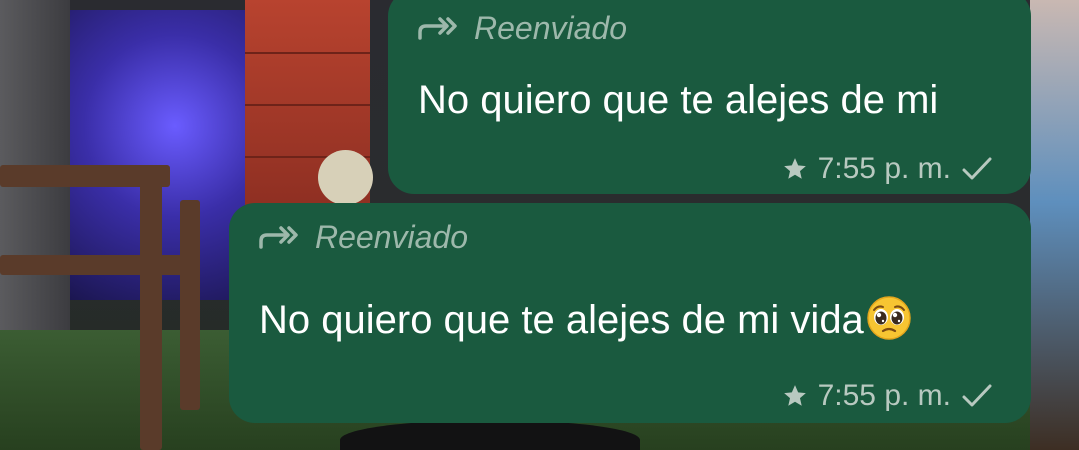 This screenshot has width=1079, height=450. Describe the element at coordinates (889, 318) in the screenshot. I see `pleading-face-emoji-icon` at that location.